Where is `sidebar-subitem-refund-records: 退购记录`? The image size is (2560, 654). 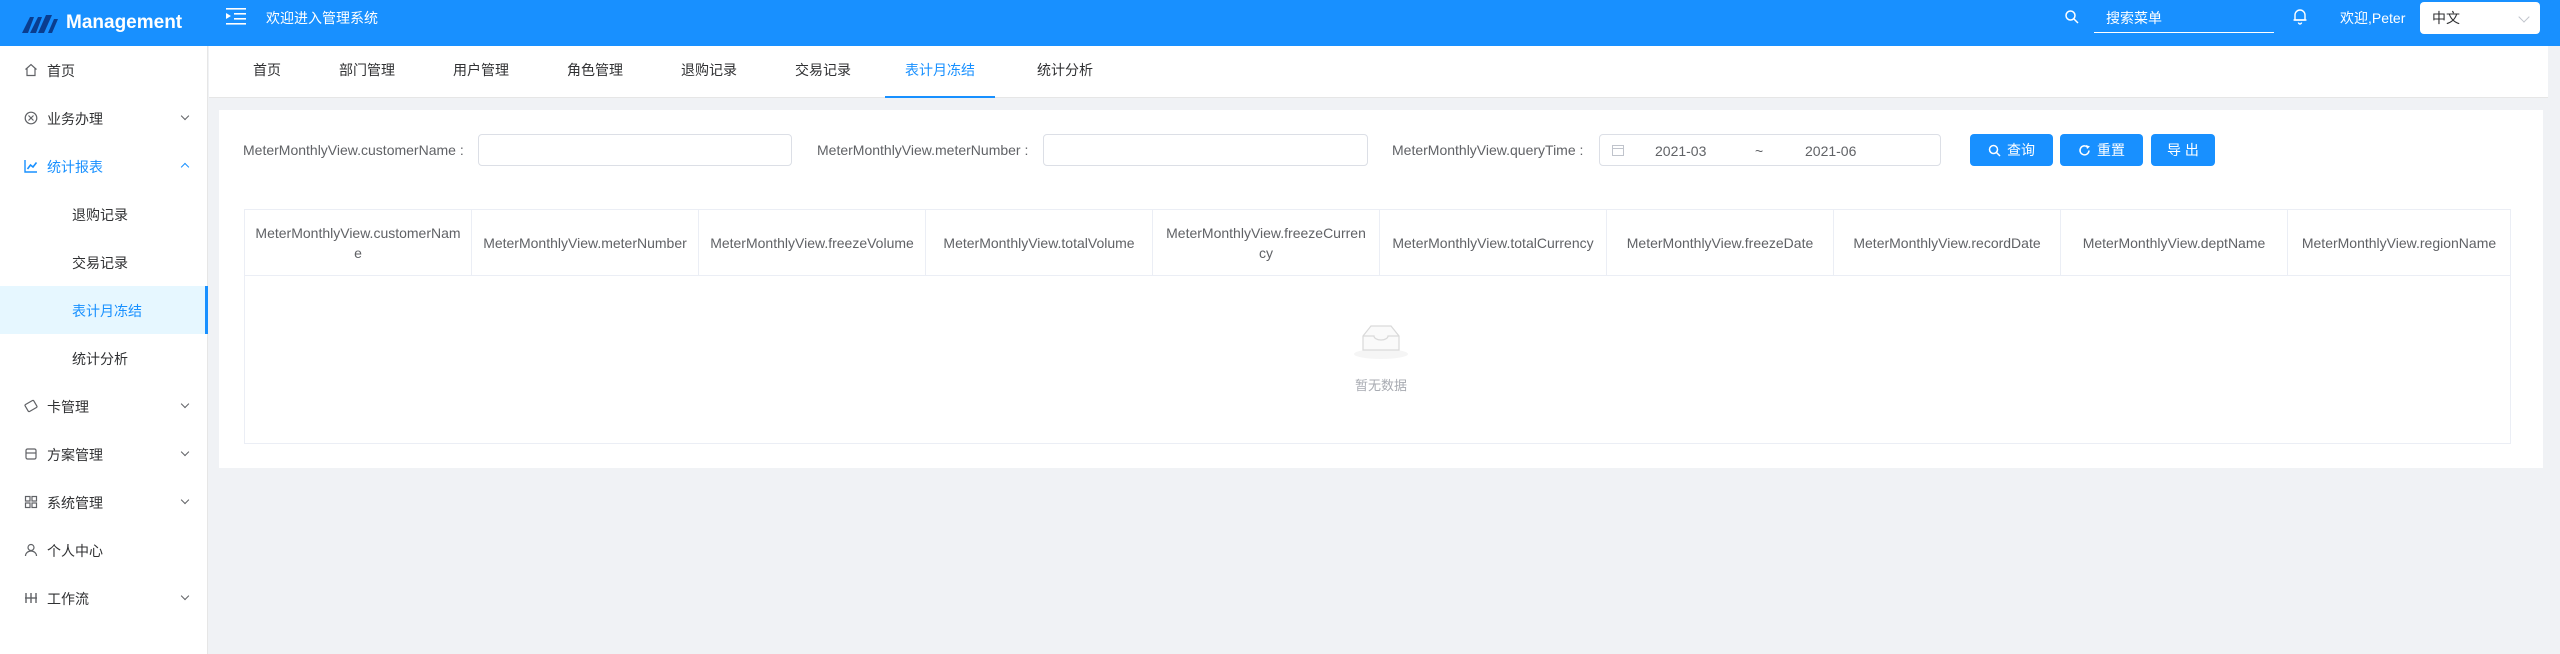
sidebar-subitem-refund-records: 退购记录 is located at coordinates (104, 214).